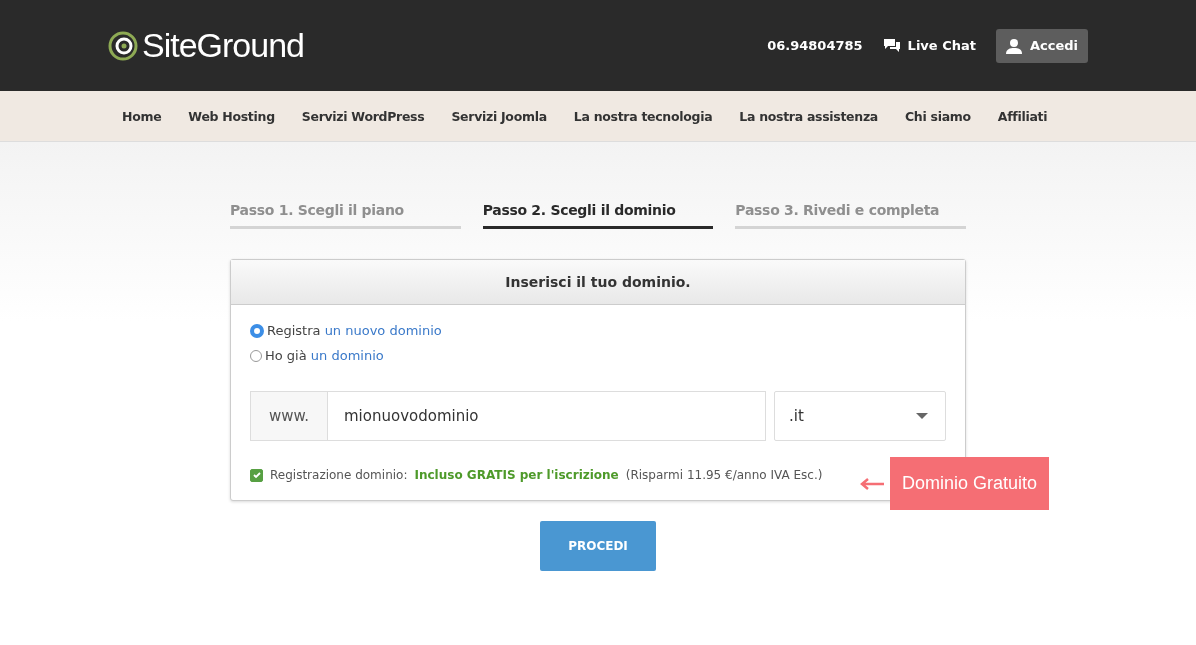 The width and height of the screenshot is (1196, 645). Describe the element at coordinates (1013, 45) in the screenshot. I see `user-icon` at that location.